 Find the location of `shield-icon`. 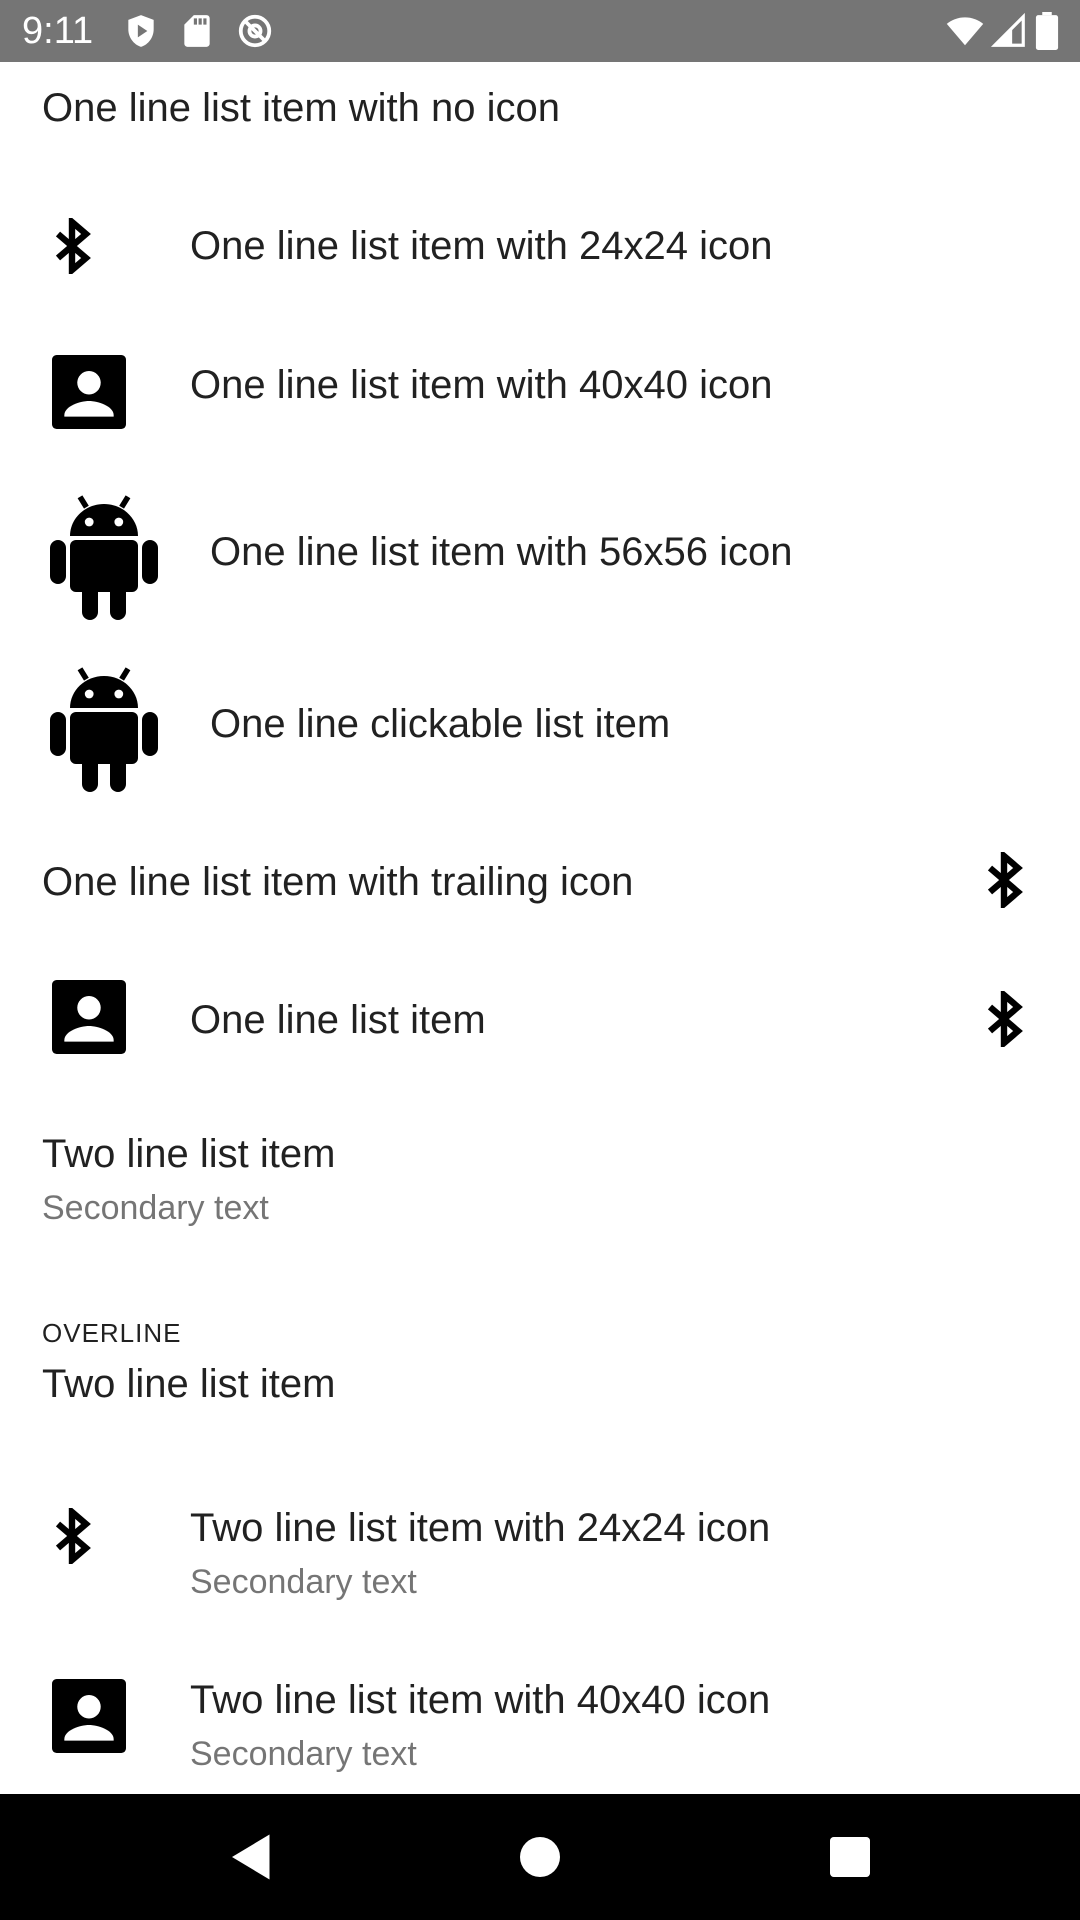

shield-icon is located at coordinates (141, 31).